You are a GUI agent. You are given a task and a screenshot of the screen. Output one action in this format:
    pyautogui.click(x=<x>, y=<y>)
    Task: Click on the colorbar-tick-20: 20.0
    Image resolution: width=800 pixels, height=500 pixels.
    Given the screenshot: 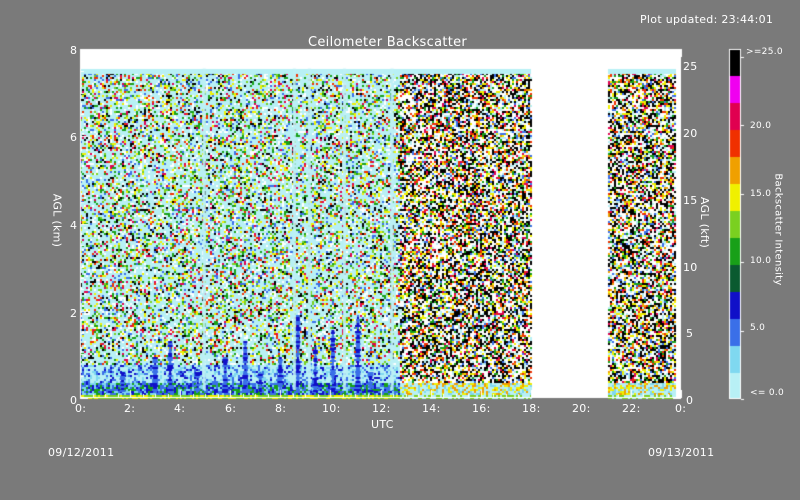 What is the action you would take?
    pyautogui.click(x=761, y=126)
    